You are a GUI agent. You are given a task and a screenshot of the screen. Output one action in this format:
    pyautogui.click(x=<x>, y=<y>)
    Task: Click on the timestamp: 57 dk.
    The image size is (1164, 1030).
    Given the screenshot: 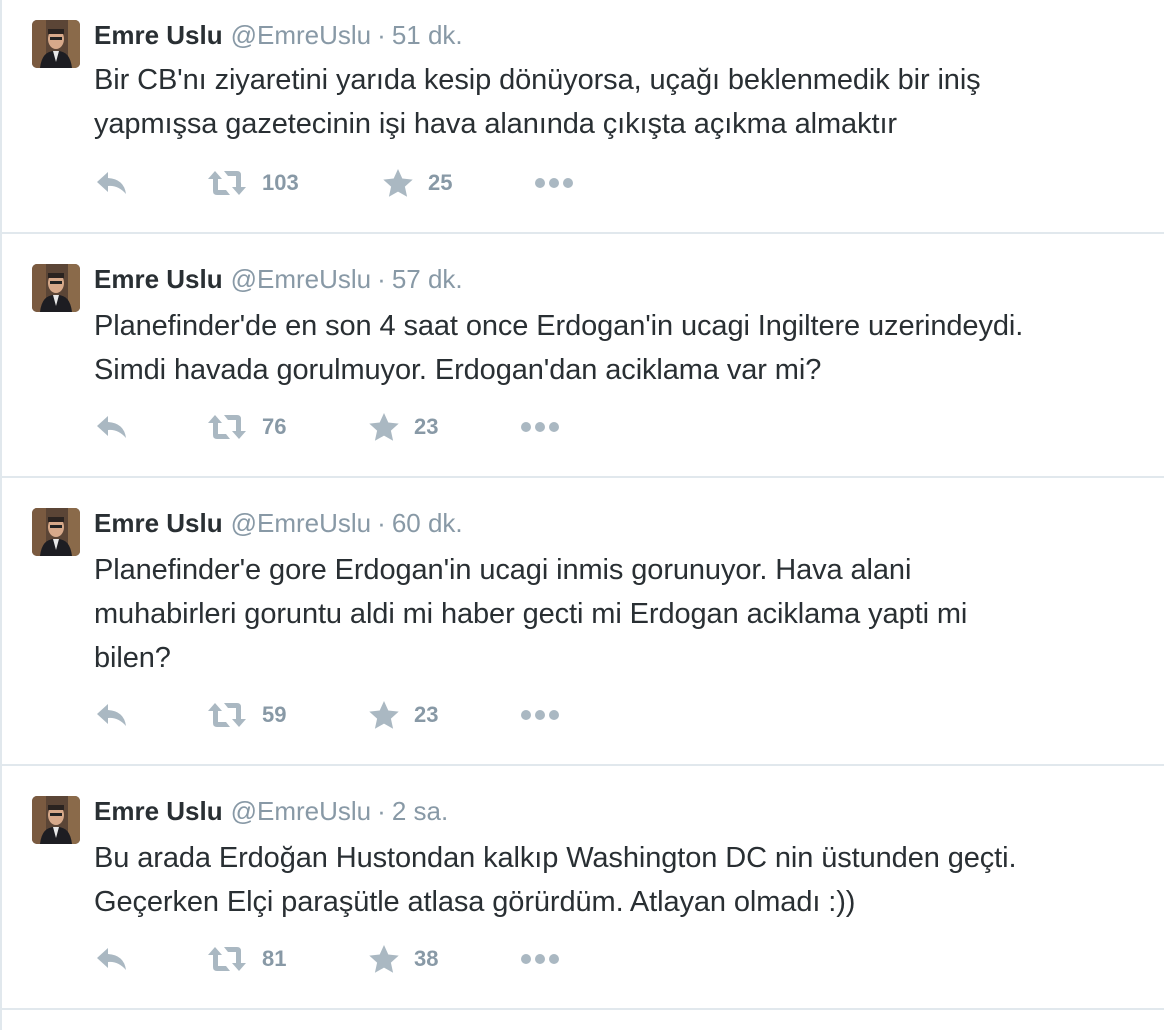 What is the action you would take?
    pyautogui.click(x=427, y=279)
    